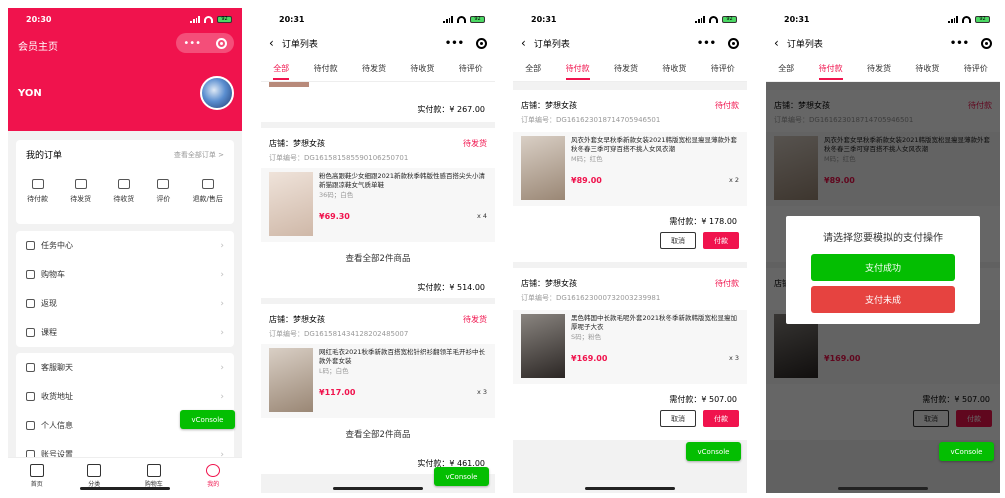  Describe the element at coordinates (883, 267) in the screenshot. I see `payment-success-button: 支付成功` at that location.